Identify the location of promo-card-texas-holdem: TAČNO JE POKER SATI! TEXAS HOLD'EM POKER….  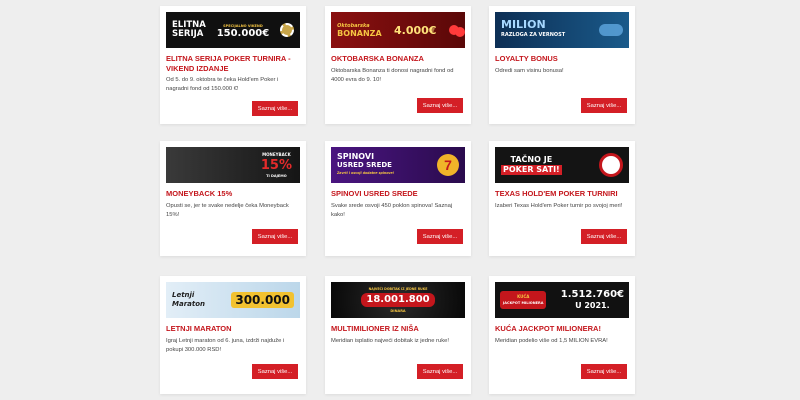
(562, 198).